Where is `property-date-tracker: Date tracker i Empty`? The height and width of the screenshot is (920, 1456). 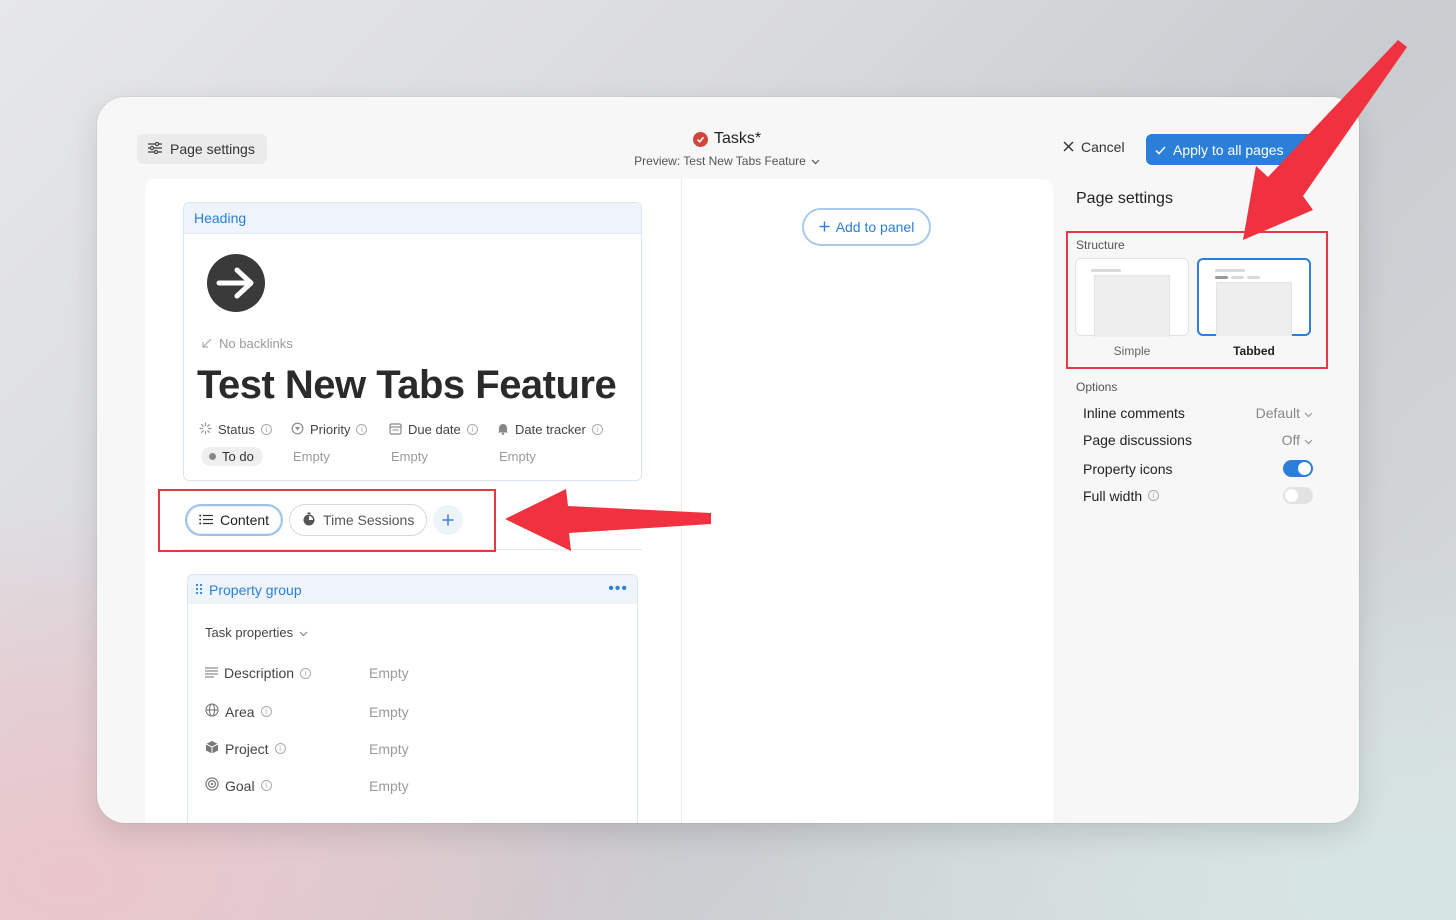
property-date-tracker: Date tracker i Empty is located at coordinates (557, 443).